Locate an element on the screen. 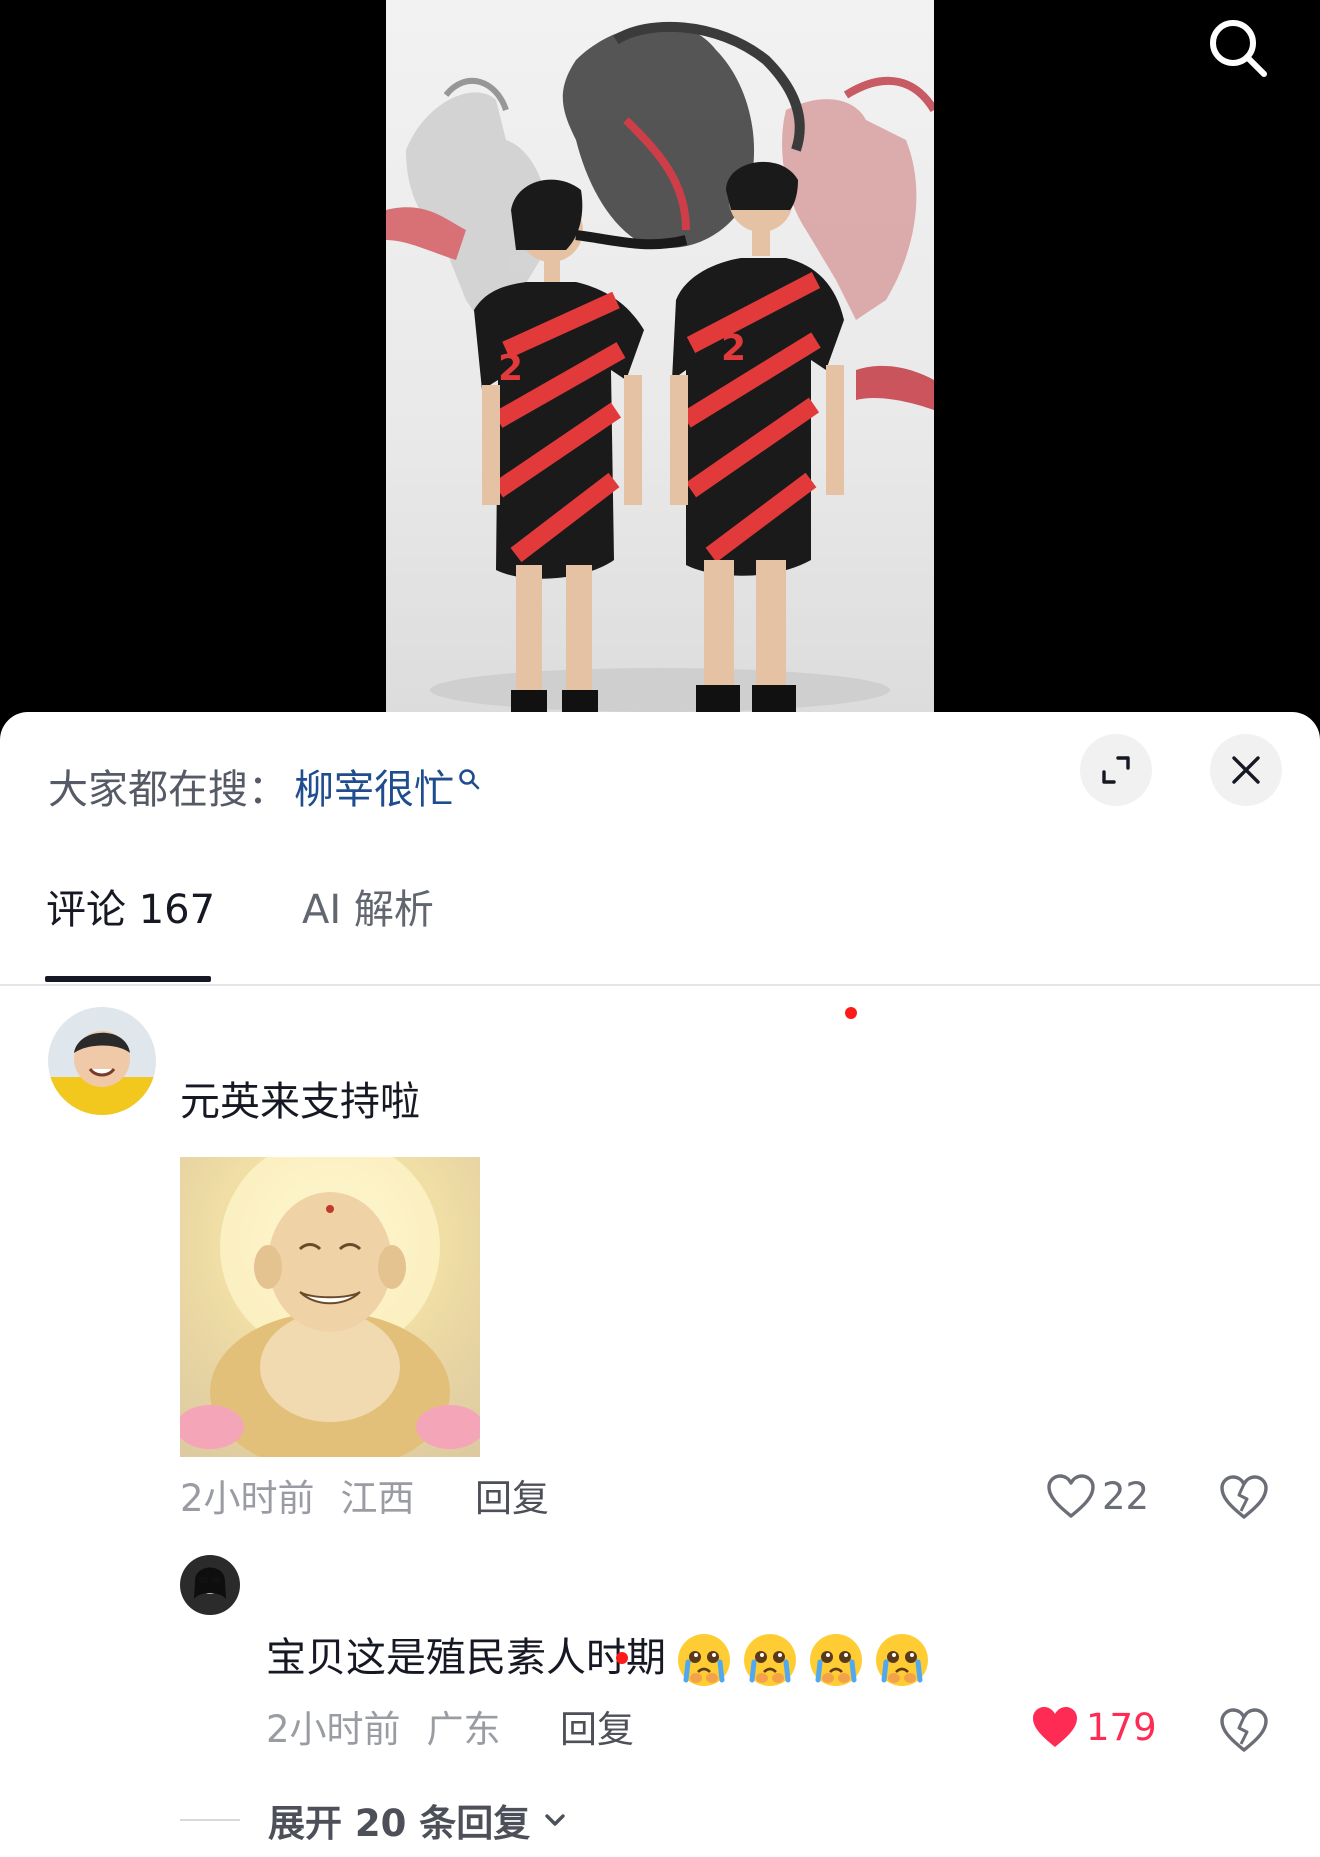 The image size is (1320, 1857). divider-line is located at coordinates (210, 1820).